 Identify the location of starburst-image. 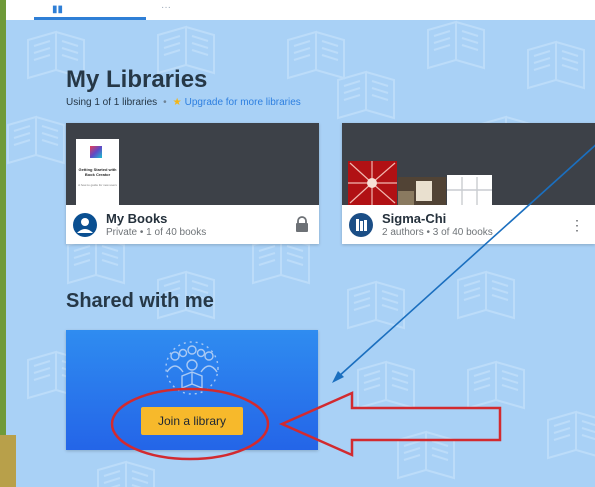
(372, 183).